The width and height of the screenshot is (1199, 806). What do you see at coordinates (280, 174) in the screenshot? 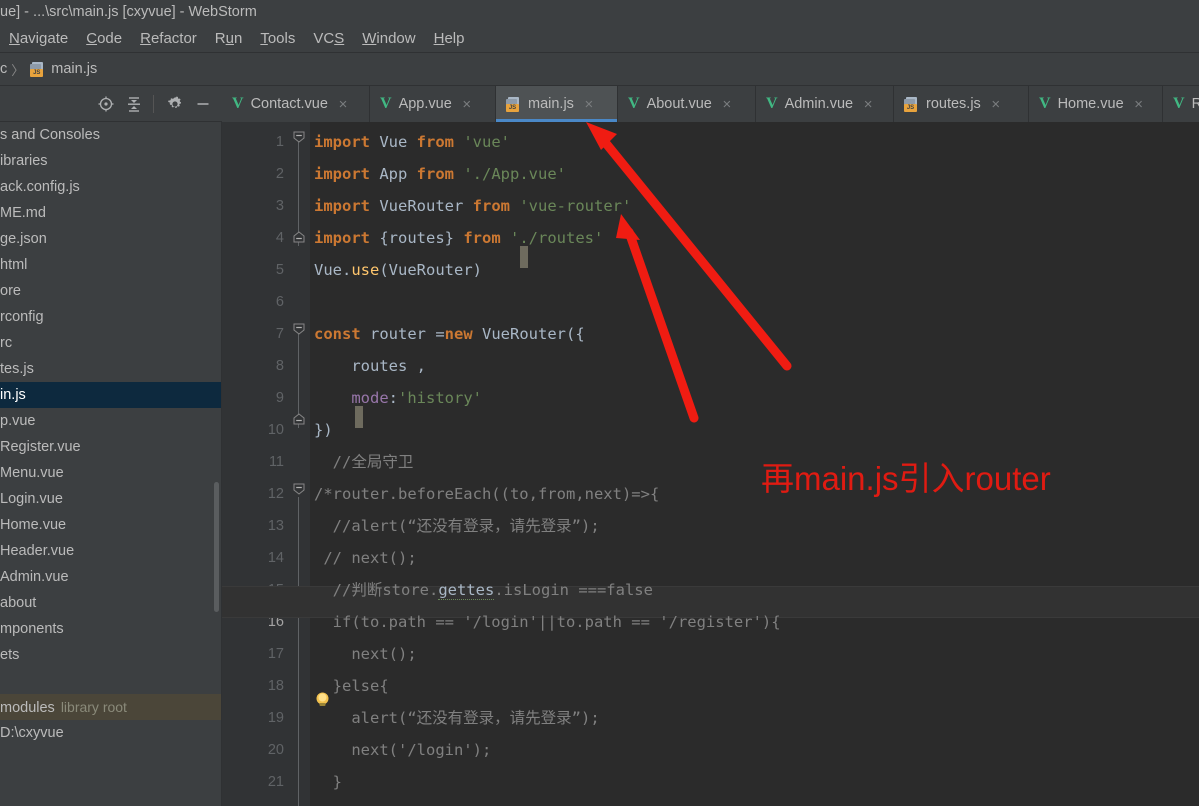
I see `gutter-line-number: 2` at bounding box center [280, 174].